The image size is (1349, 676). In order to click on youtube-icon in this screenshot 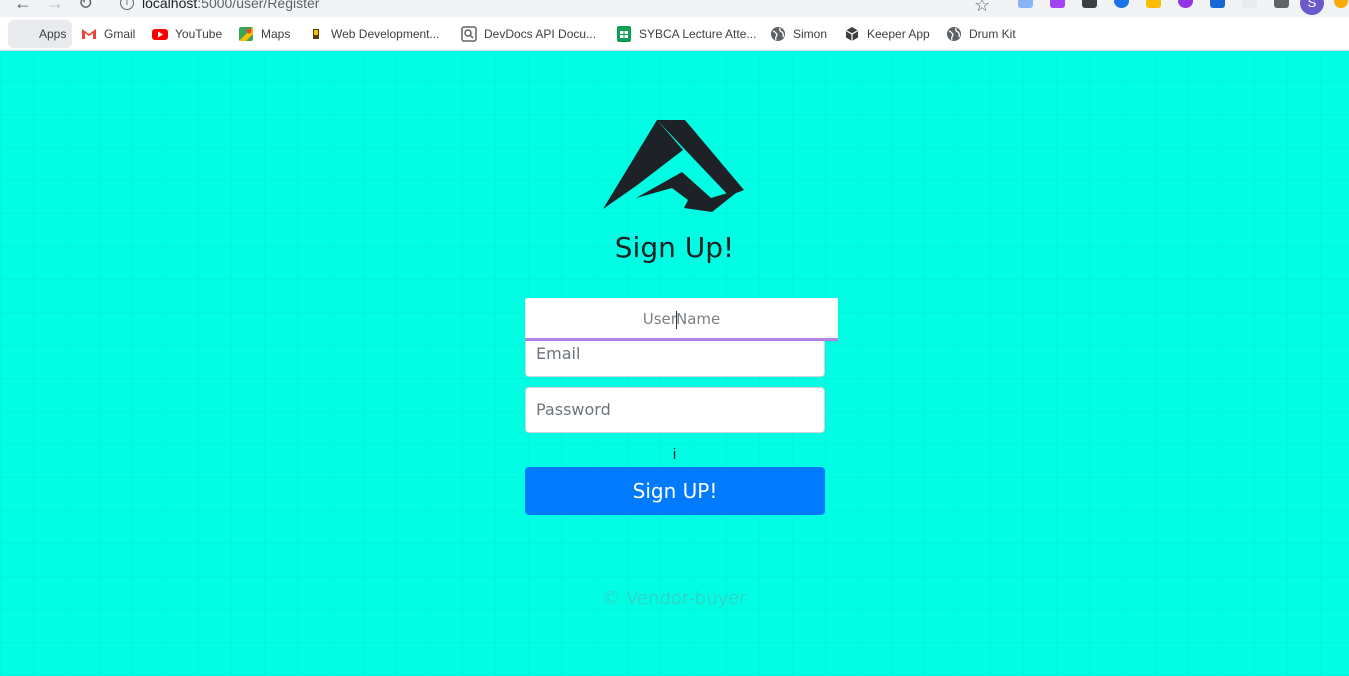, I will do `click(160, 34)`.